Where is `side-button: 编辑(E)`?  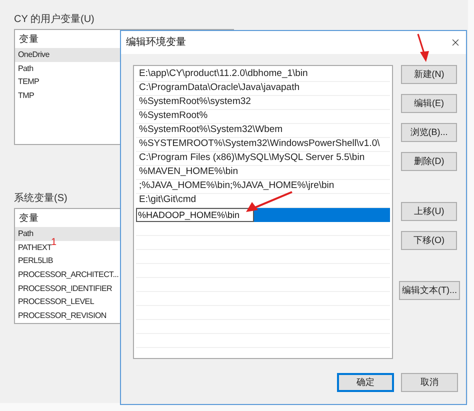 side-button: 编辑(E) is located at coordinates (429, 103).